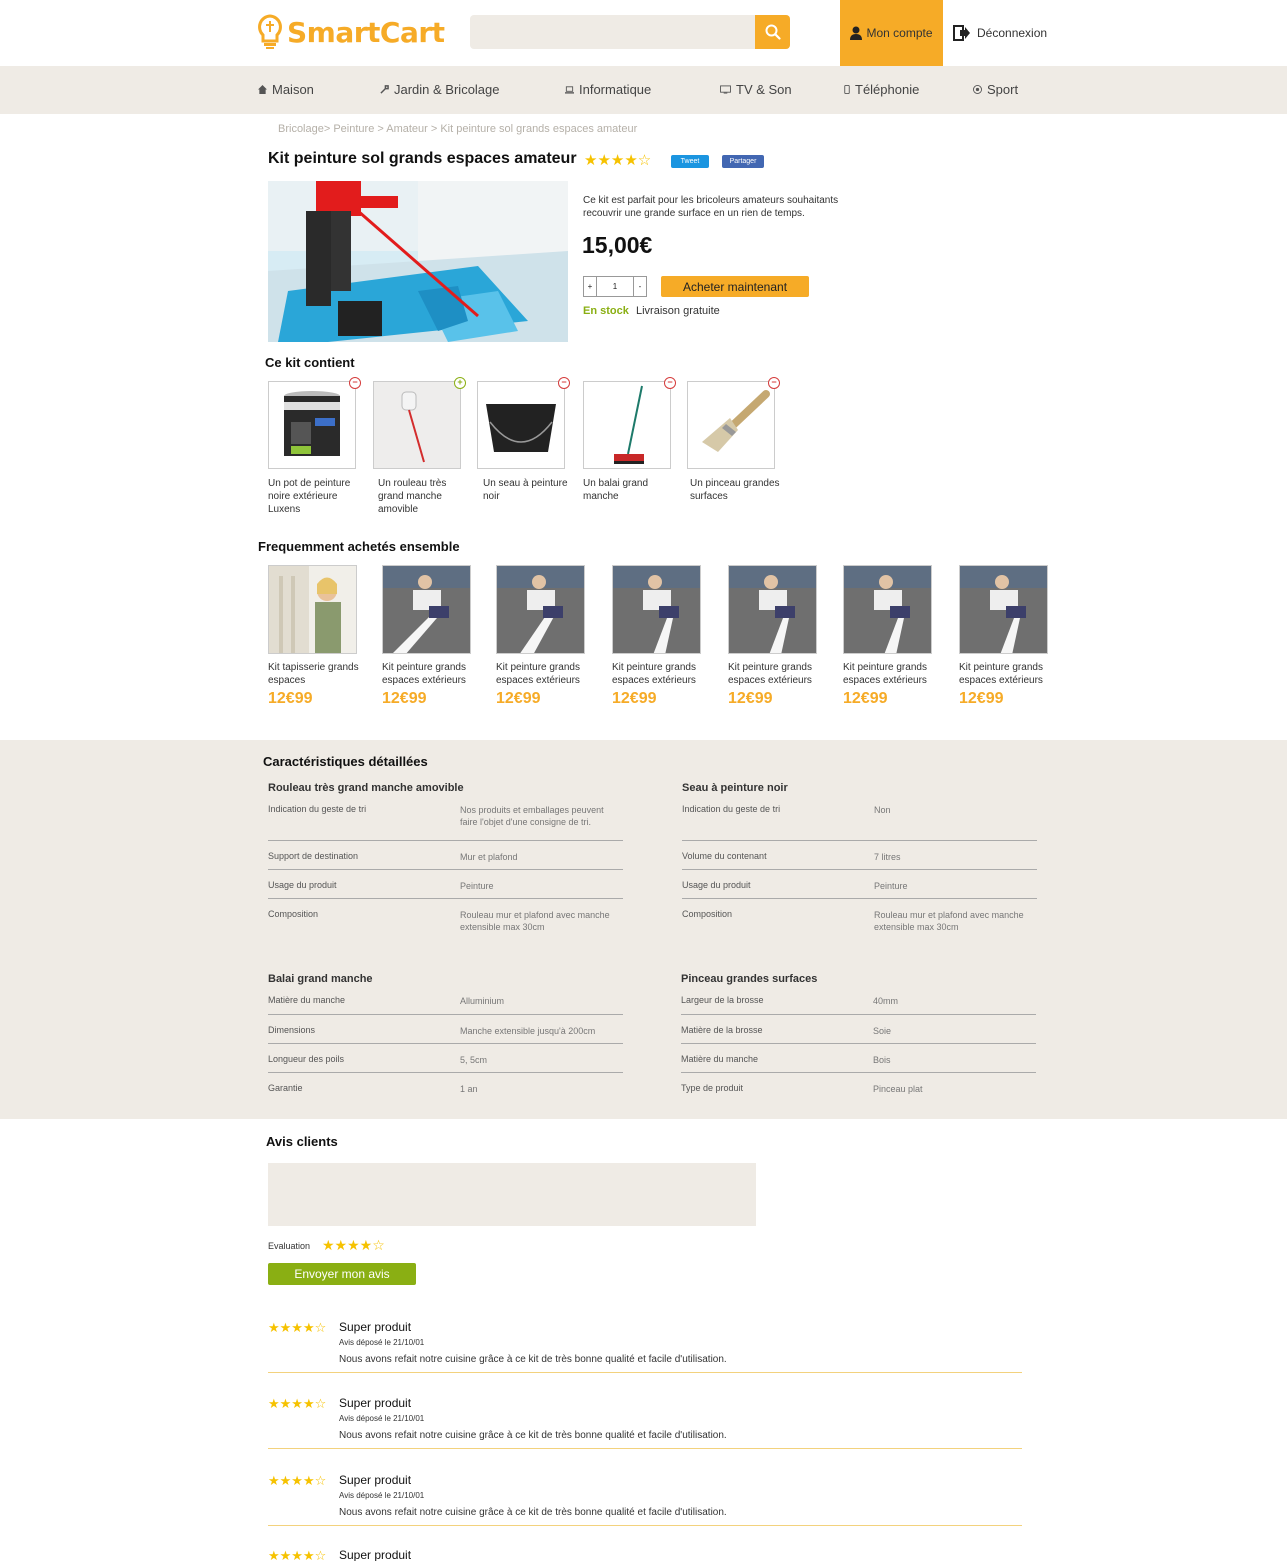 The image size is (1287, 1561). What do you see at coordinates (382, 1495) in the screenshot?
I see `review-date: Avis déposé le 21/10/01` at bounding box center [382, 1495].